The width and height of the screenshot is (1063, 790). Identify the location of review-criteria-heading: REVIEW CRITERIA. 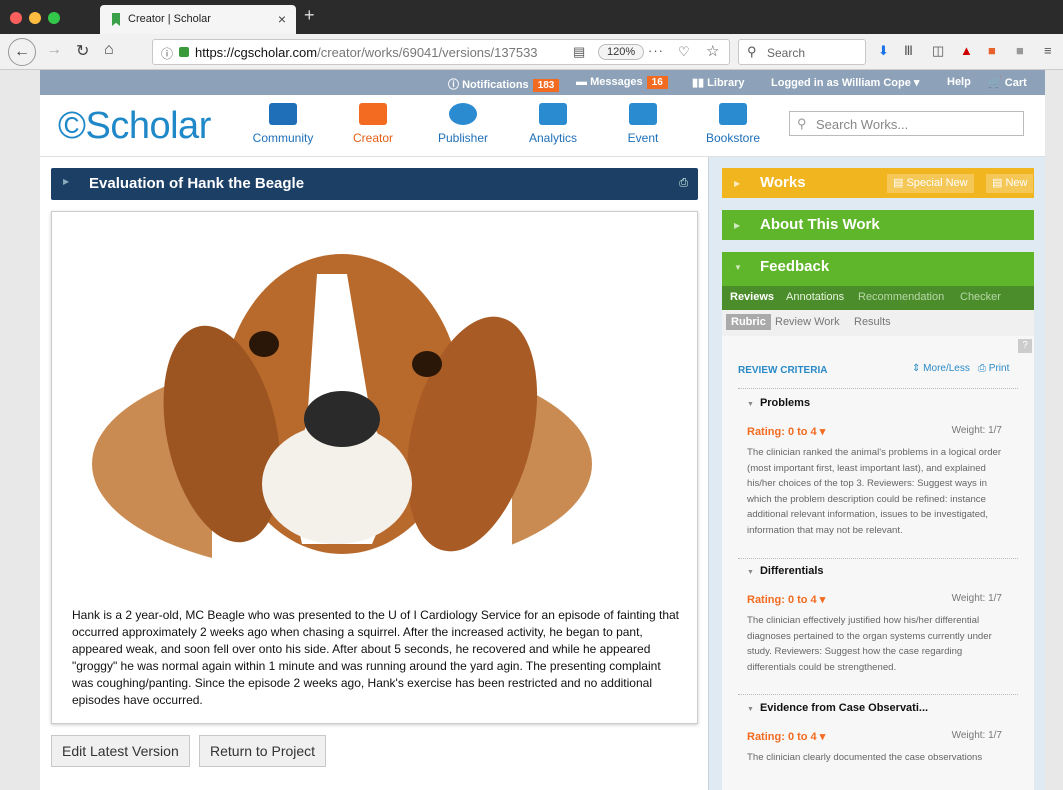
(783, 370).